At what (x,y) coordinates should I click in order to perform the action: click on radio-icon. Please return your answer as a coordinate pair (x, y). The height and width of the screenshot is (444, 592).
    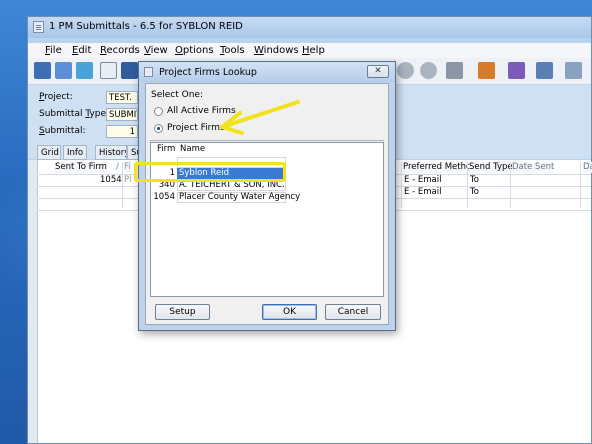
    Looking at the image, I should click on (158, 111).